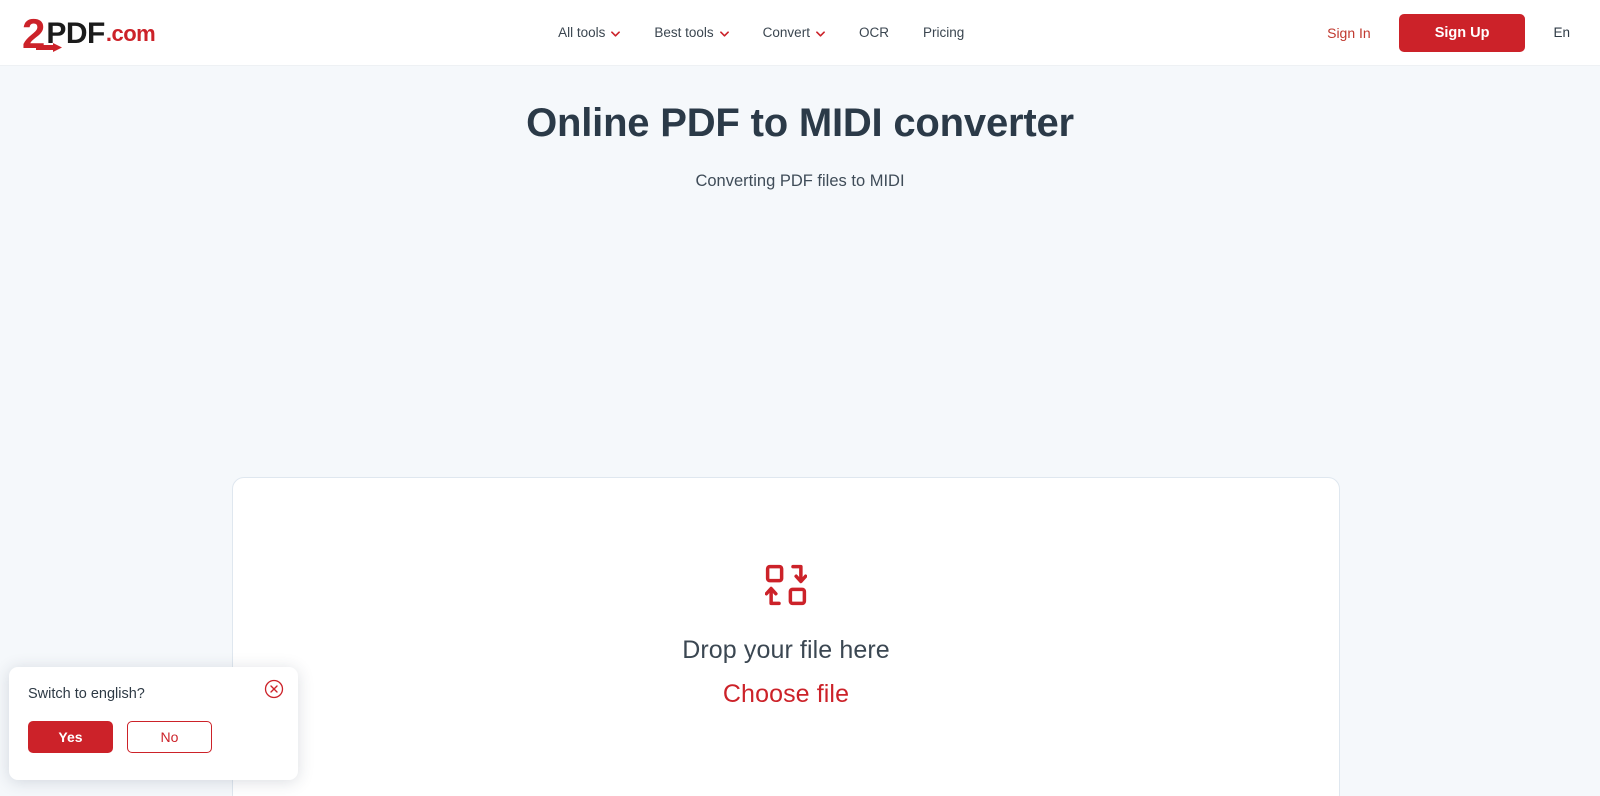  Describe the element at coordinates (800, 181) in the screenshot. I see `page-subtitle: Converting PDF files to MIDI` at that location.